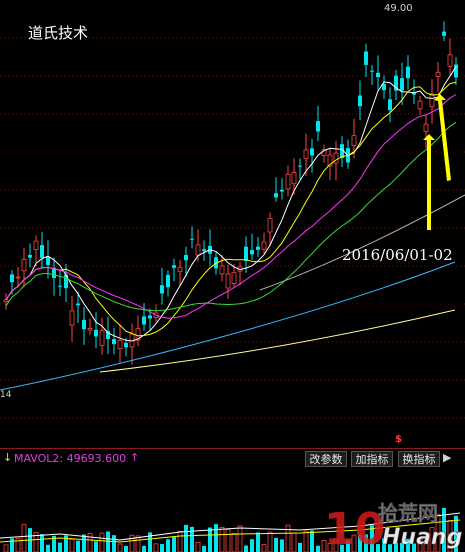  I want to click on switch-indicator-button: 换指标, so click(419, 459).